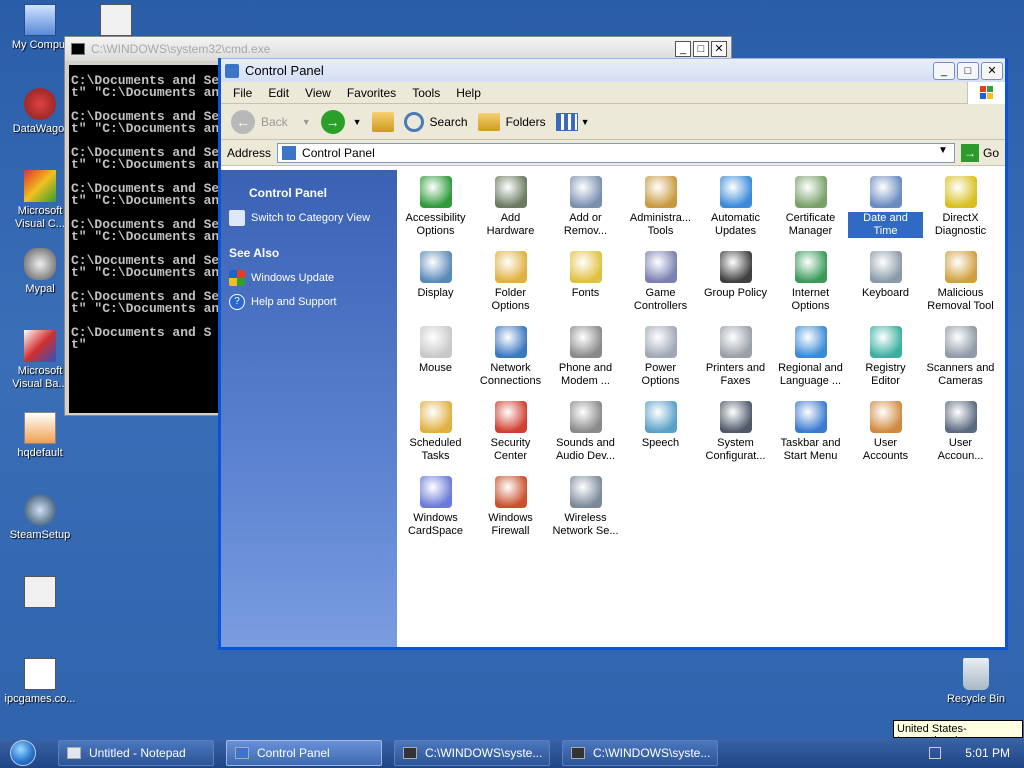  What do you see at coordinates (309, 218) in the screenshot?
I see `switch-category-view-link: Switch to Category View` at bounding box center [309, 218].